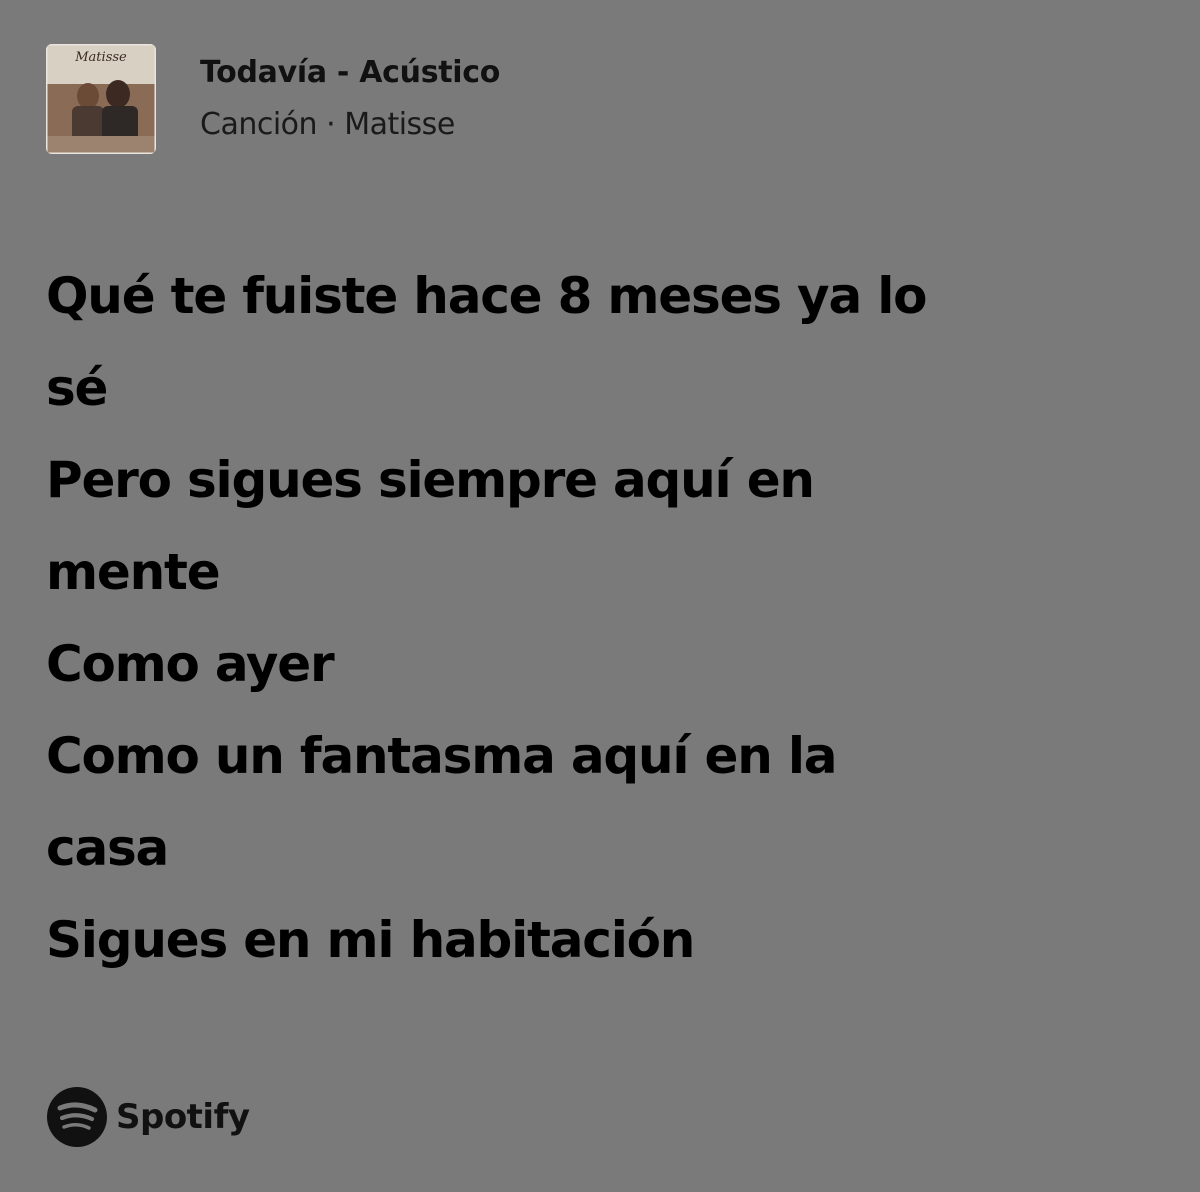 The width and height of the screenshot is (1200, 1192). I want to click on lyric-line: Qué te fuiste hace 8 meses ya lo, so click(486, 296).